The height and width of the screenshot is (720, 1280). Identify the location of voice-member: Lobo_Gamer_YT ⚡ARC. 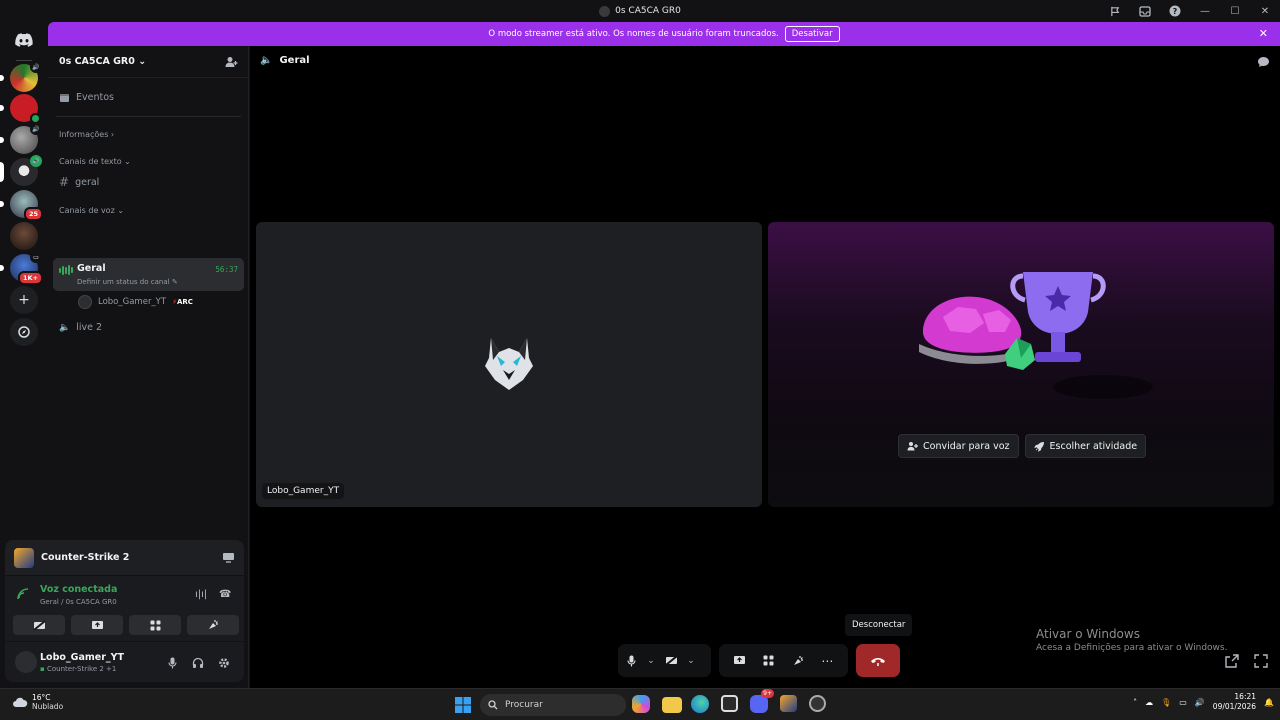
(135, 302).